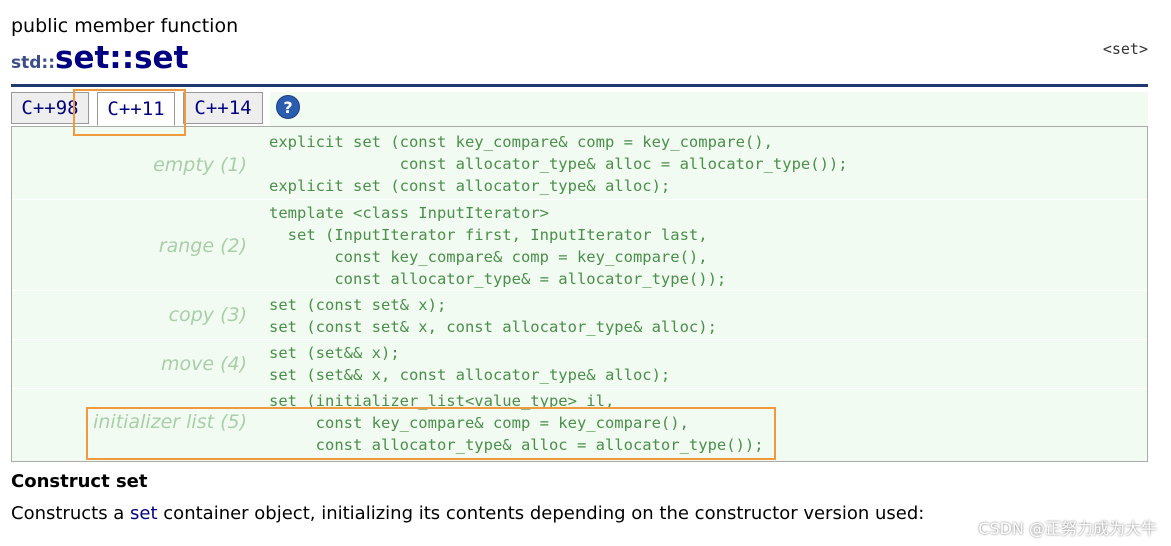 The height and width of the screenshot is (546, 1171). Describe the element at coordinates (1125, 49) in the screenshot. I see `header-link: <set>` at that location.